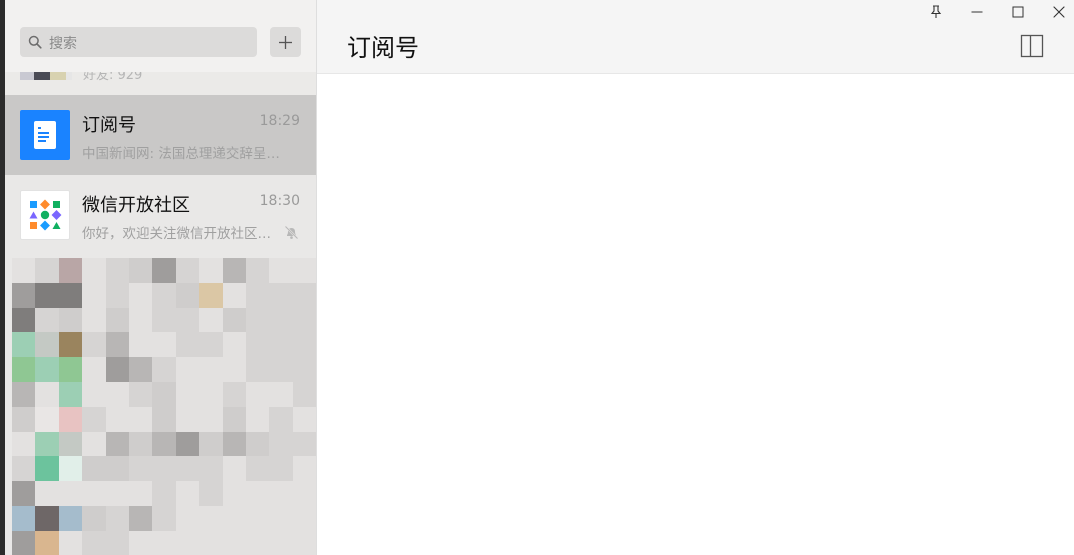  I want to click on add-chat-button, so click(285, 42).